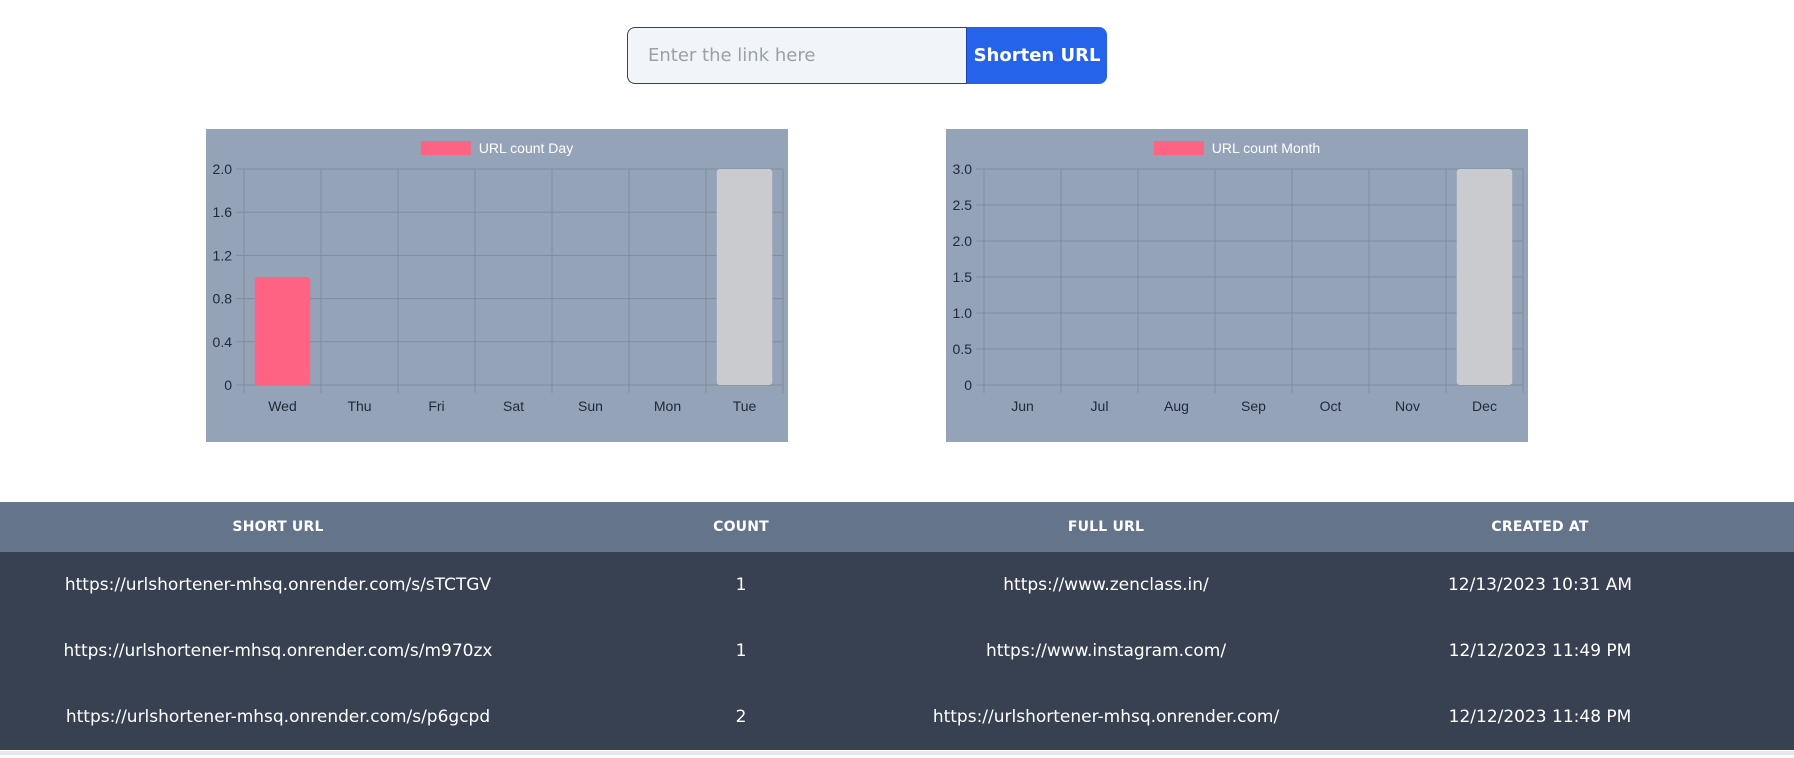 The image size is (1794, 758). I want to click on x-tick-label: Mon, so click(667, 406).